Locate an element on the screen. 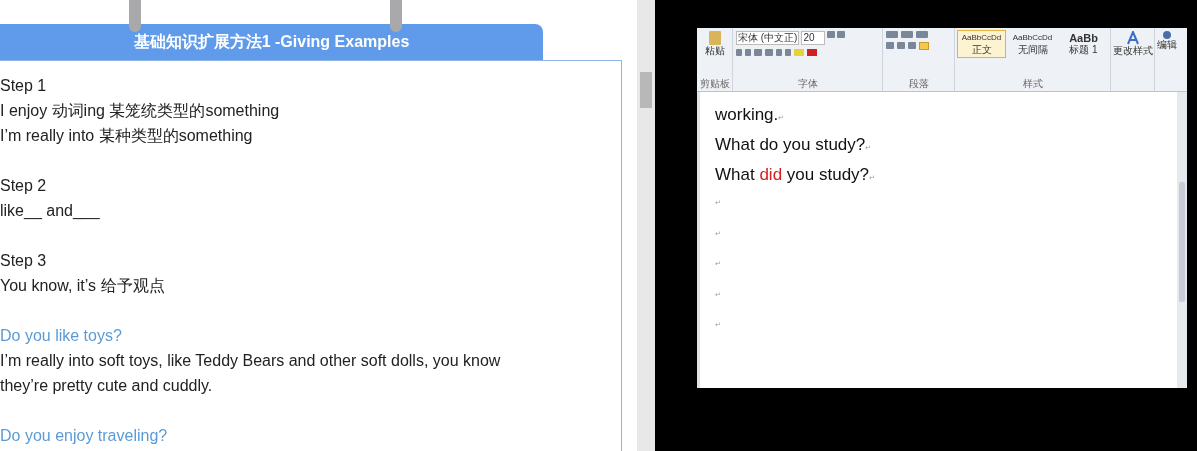 The image size is (1197, 451). font-name-field: 宋体 (中文正) is located at coordinates (768, 38).